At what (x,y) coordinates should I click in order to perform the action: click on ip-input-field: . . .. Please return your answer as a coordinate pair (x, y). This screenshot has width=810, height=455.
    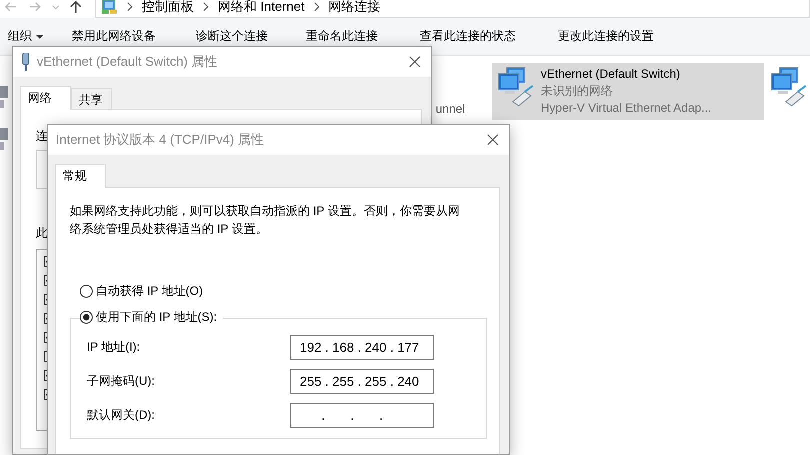
    Looking at the image, I should click on (362, 415).